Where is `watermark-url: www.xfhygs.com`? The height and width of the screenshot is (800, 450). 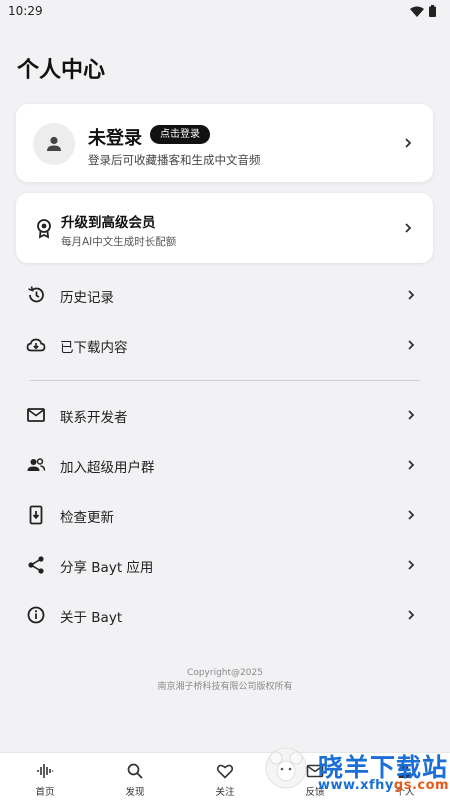
watermark-url: www.xfhygs.com is located at coordinates (384, 785).